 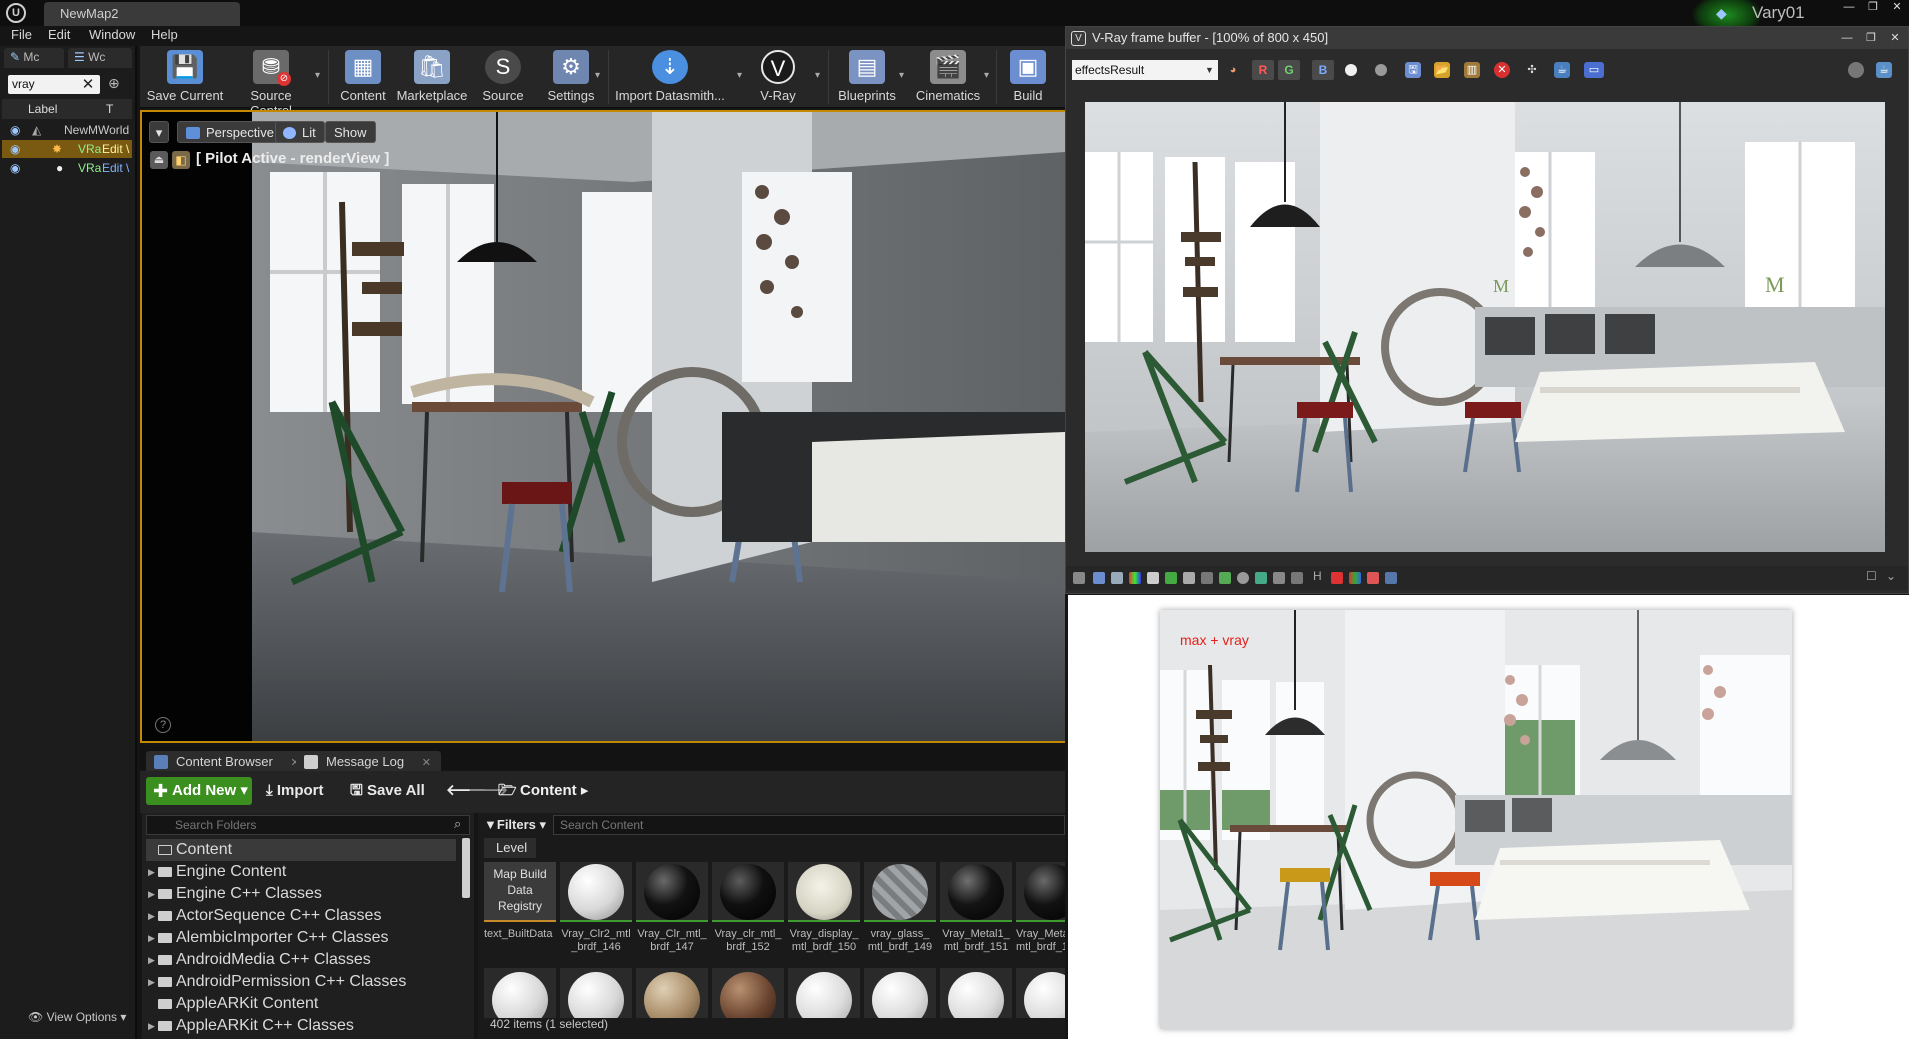 What do you see at coordinates (503, 78) in the screenshot?
I see `source-button: S Source` at bounding box center [503, 78].